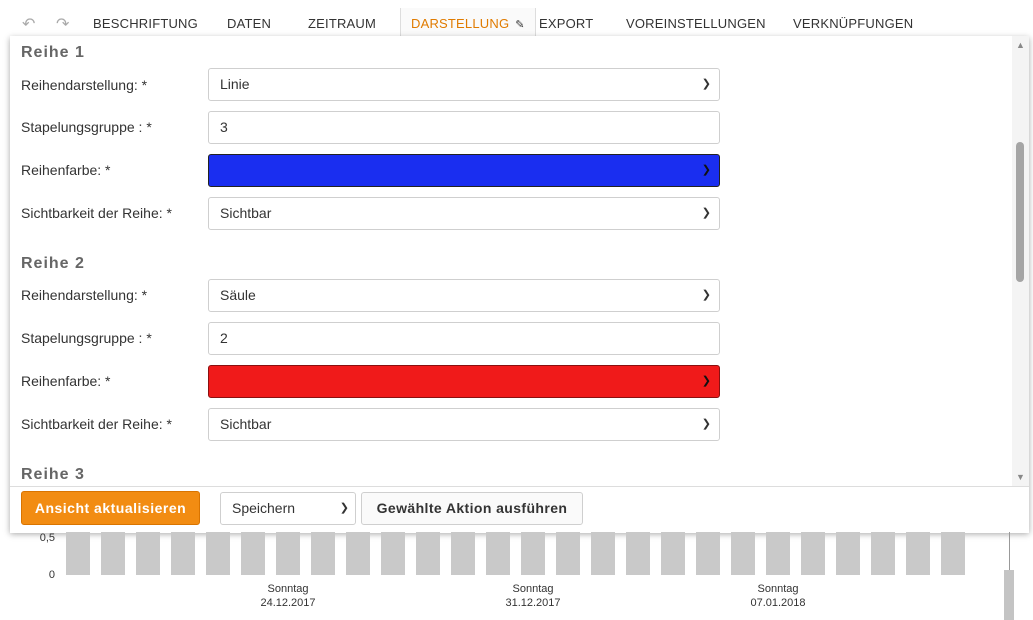  What do you see at coordinates (264, 508) in the screenshot?
I see `action-select-value: Speichern` at bounding box center [264, 508].